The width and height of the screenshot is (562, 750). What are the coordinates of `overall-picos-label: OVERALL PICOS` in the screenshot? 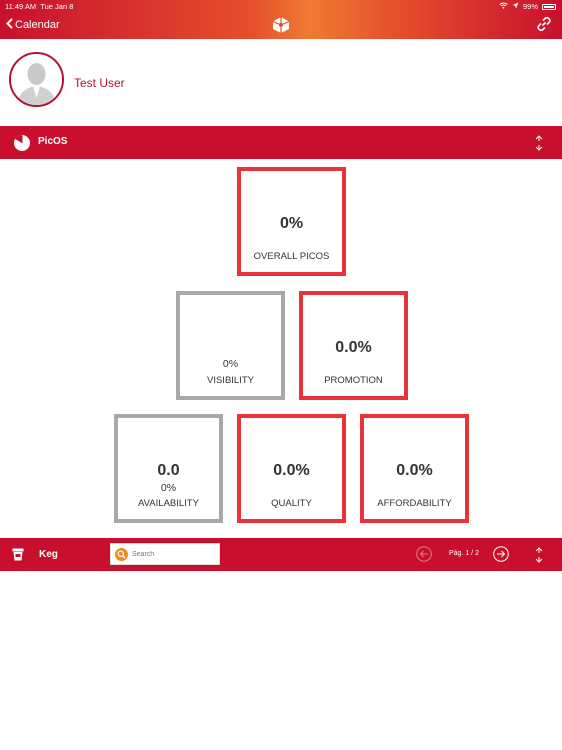 It's located at (291, 256).